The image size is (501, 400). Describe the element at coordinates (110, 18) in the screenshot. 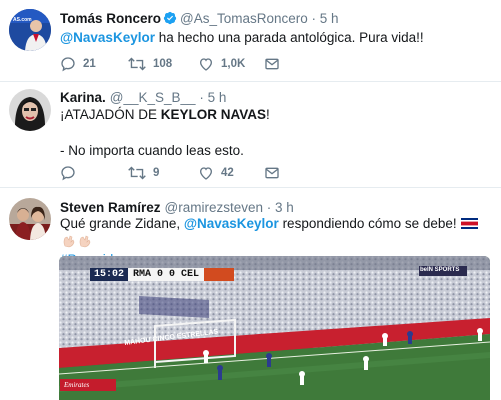

I see `display-name: Tomás Roncero` at that location.